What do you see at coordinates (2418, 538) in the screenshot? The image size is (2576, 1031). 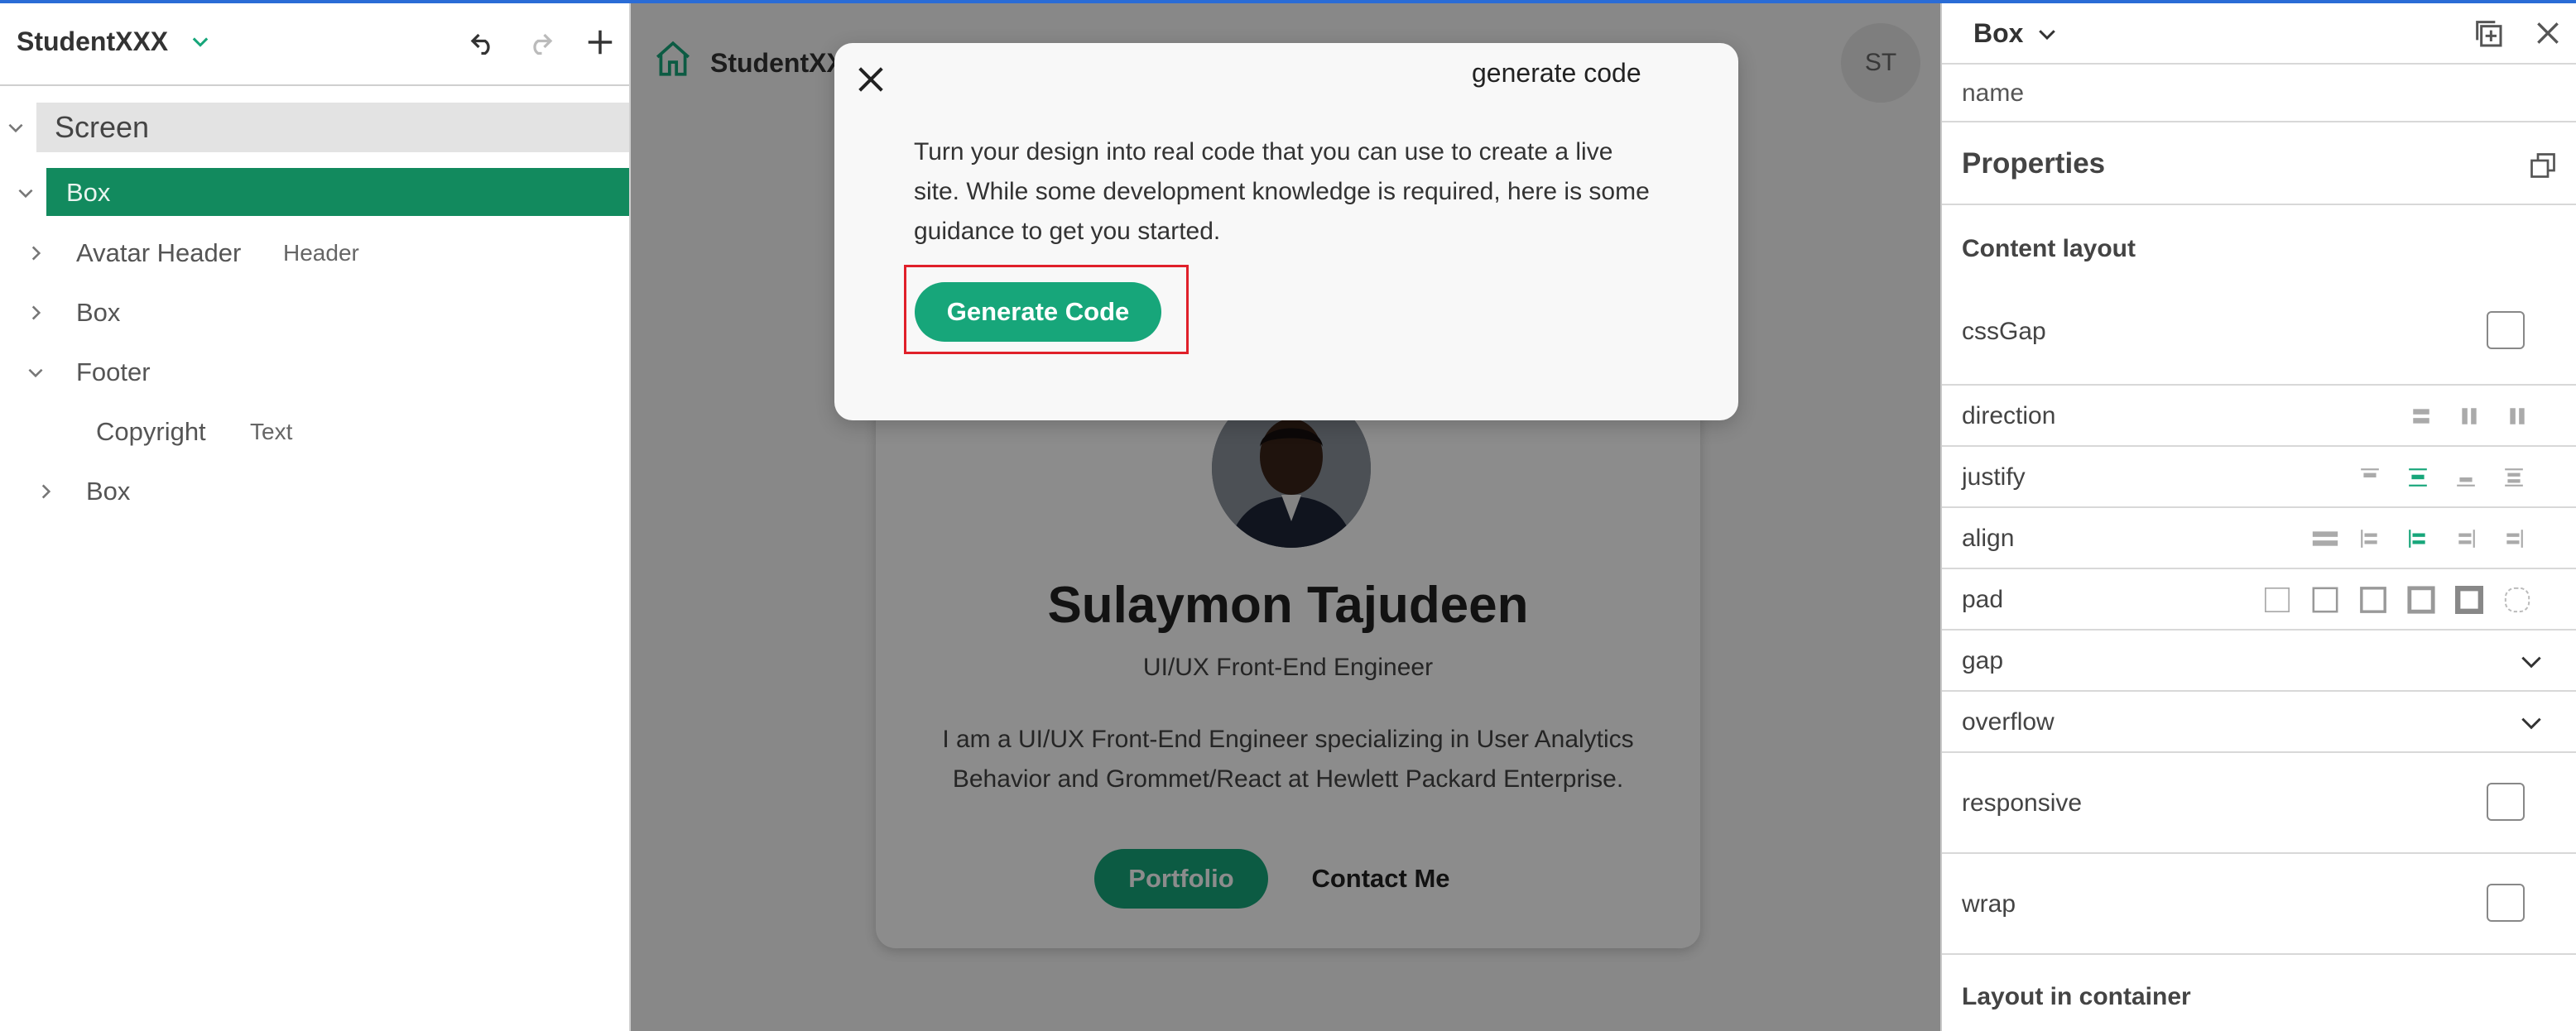 I see `align-center-icon` at bounding box center [2418, 538].